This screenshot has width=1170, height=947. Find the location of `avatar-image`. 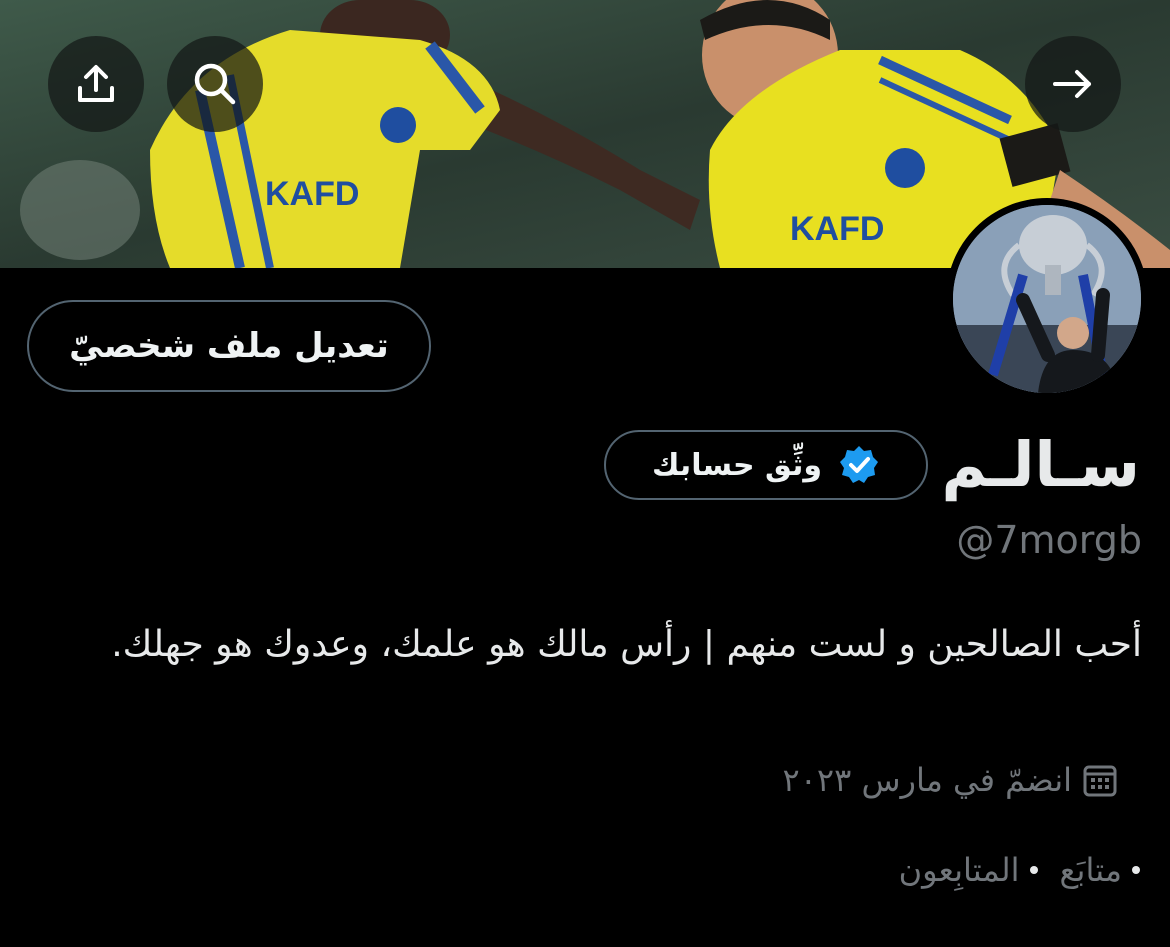

avatar-image is located at coordinates (1047, 299).